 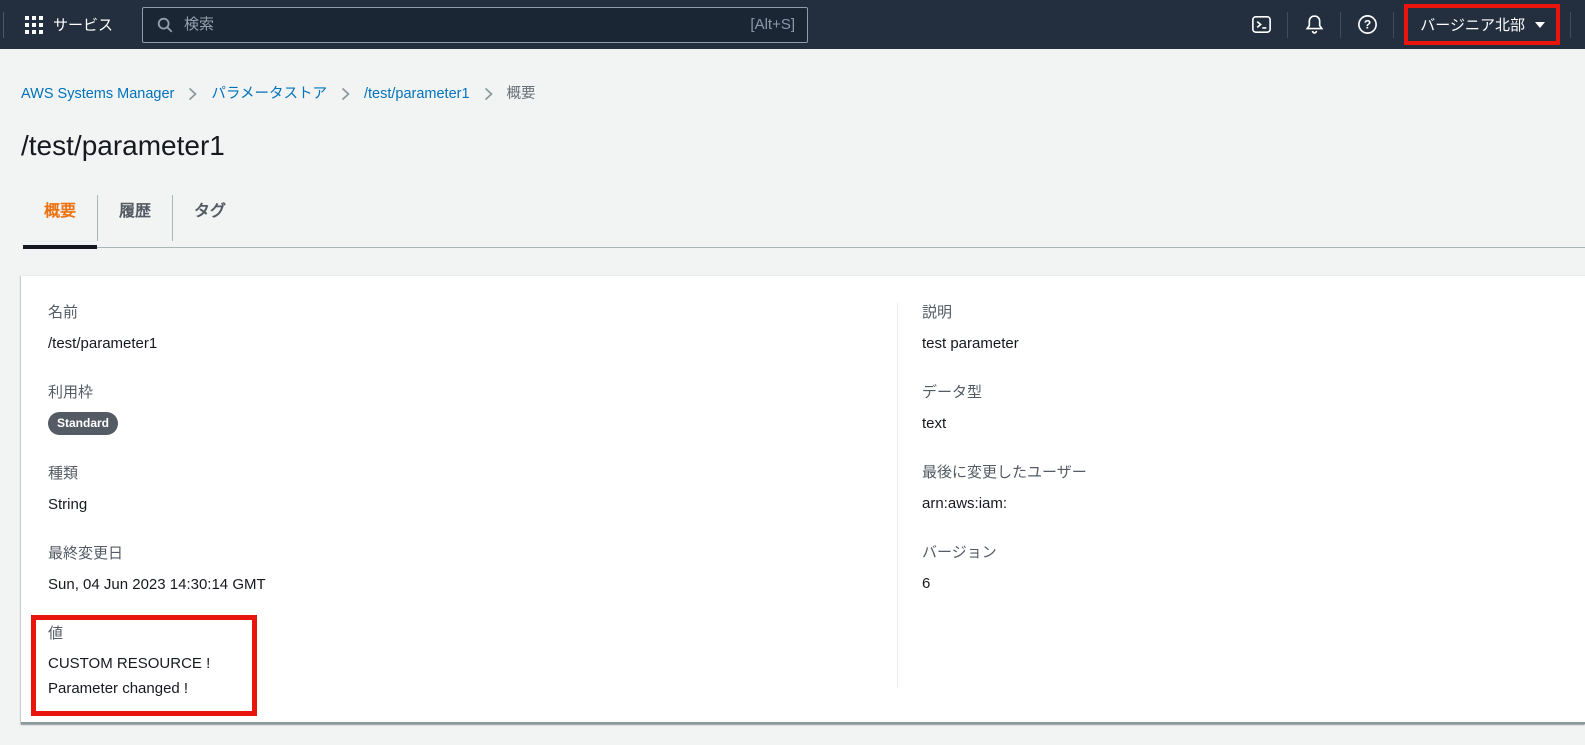 I want to click on field-value: test parameter, so click(x=970, y=343).